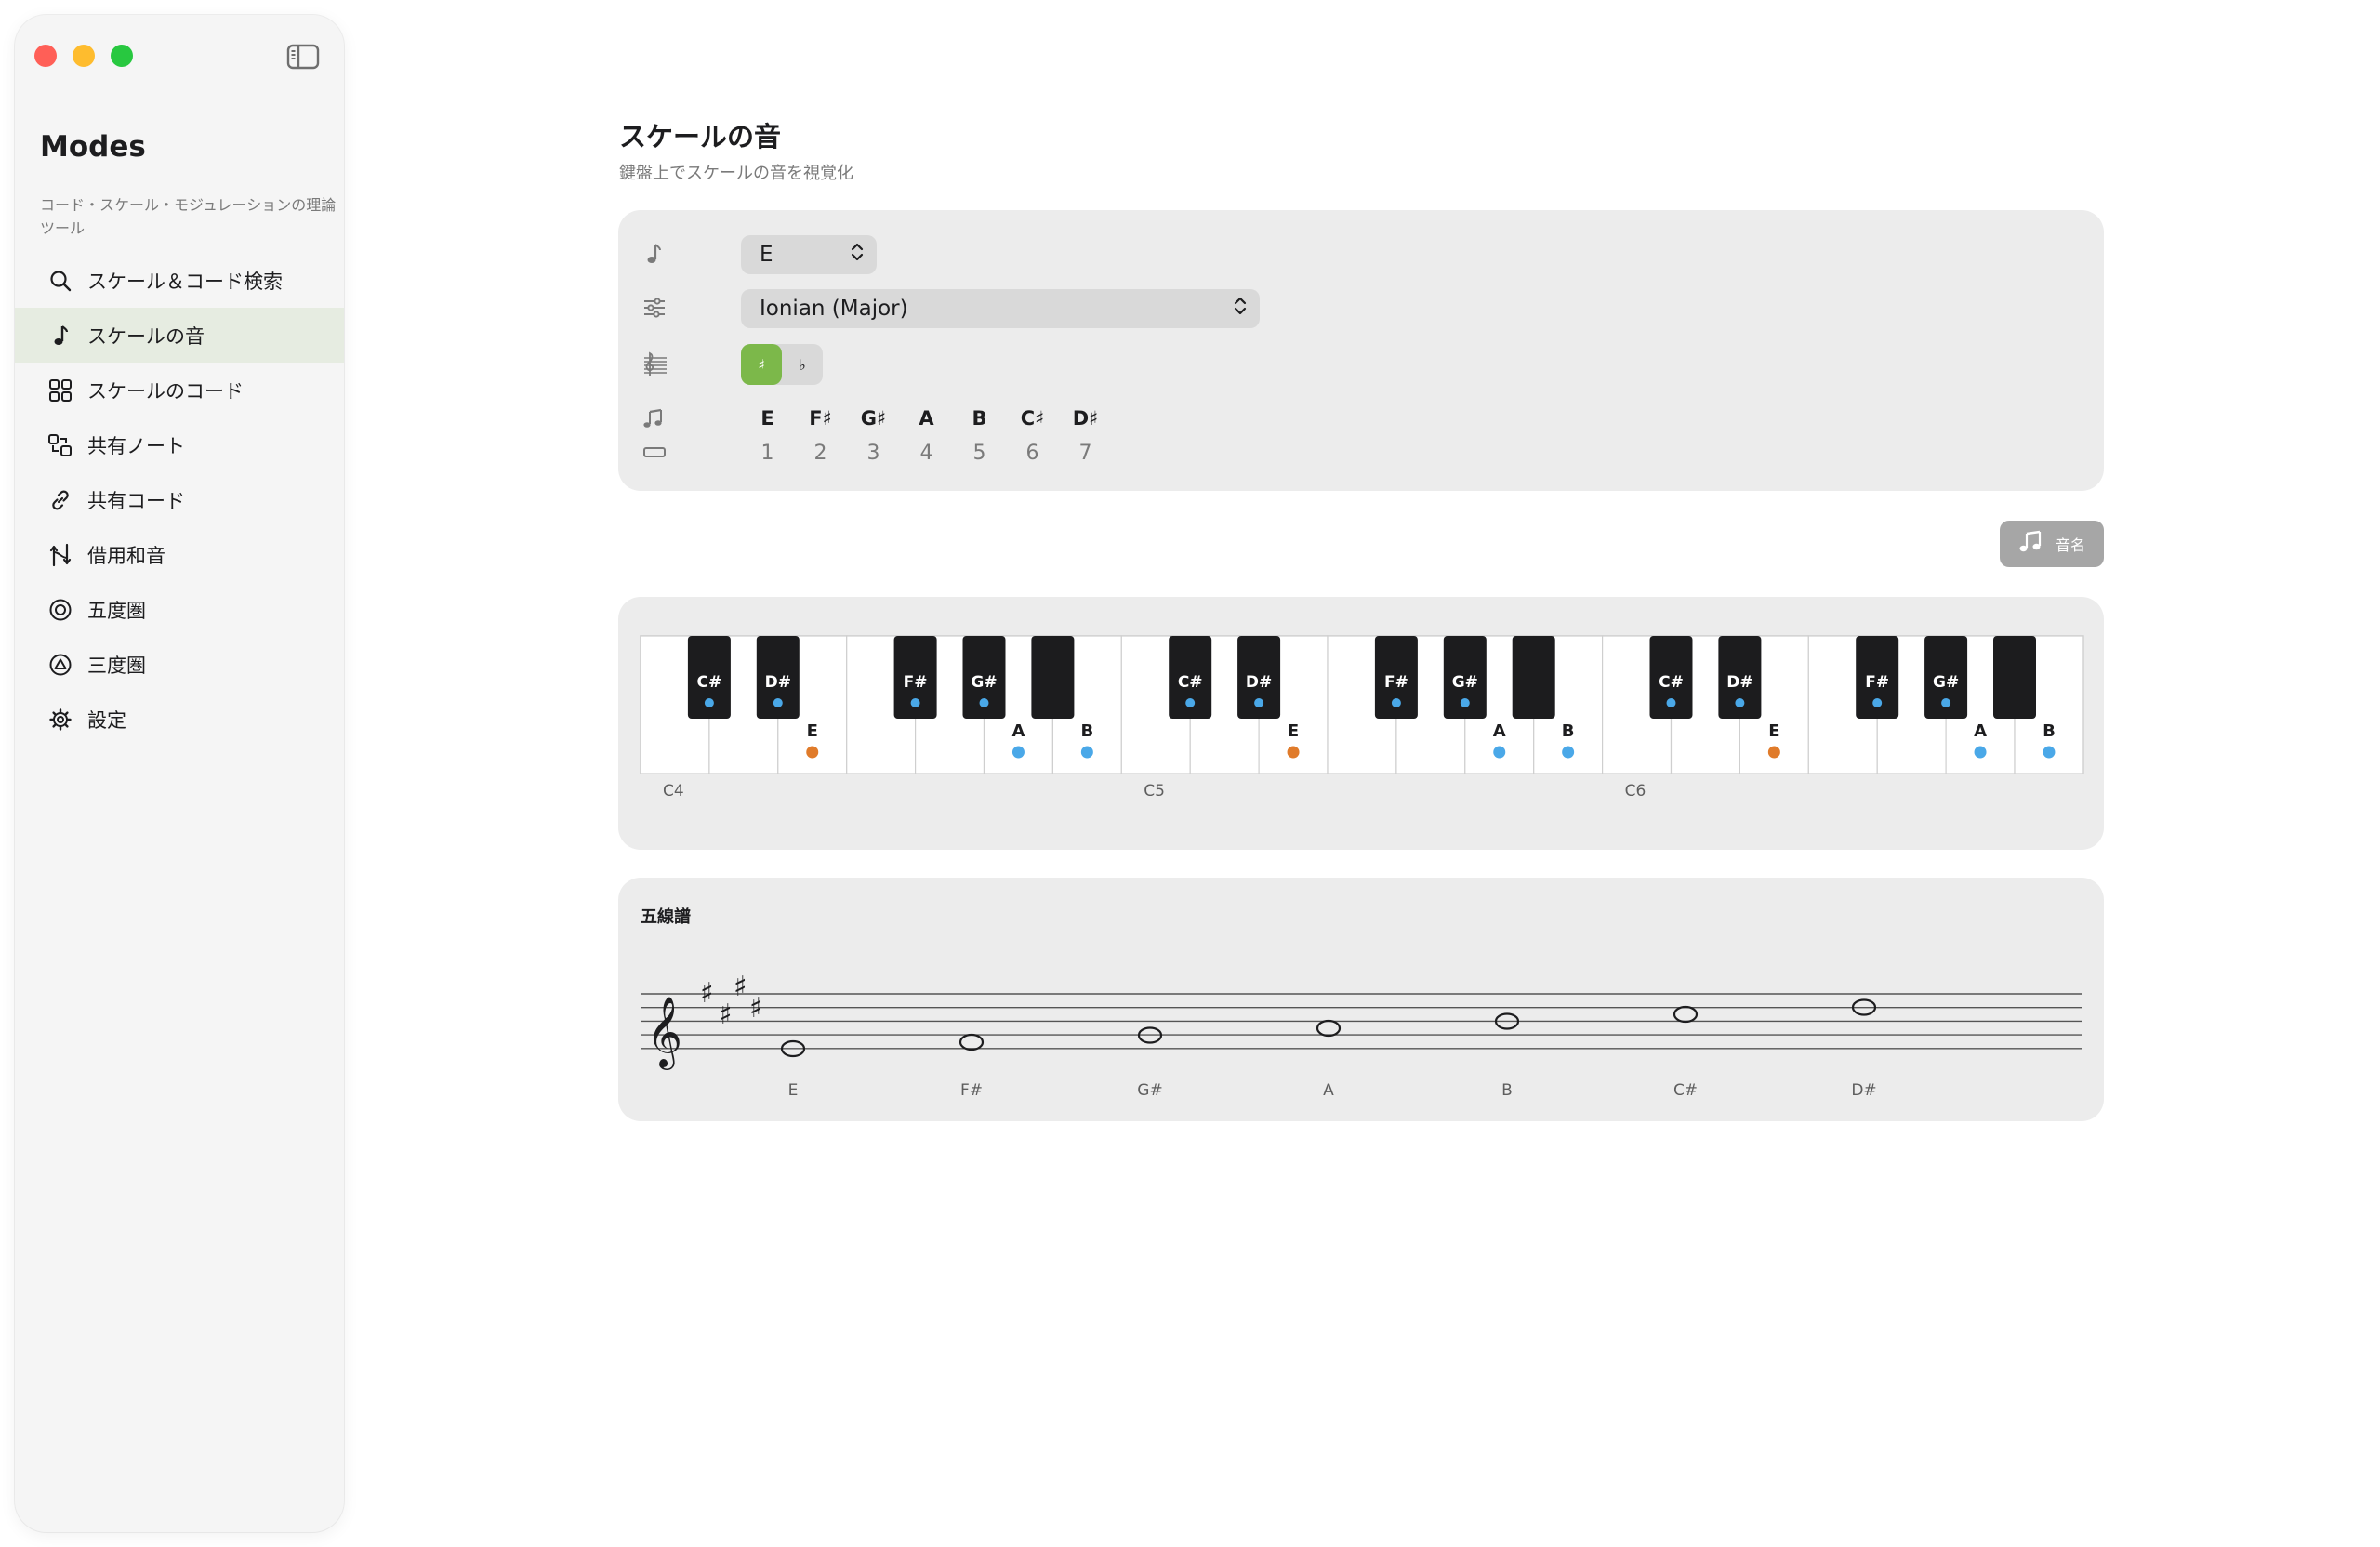 The image size is (2380, 1547). Describe the element at coordinates (1685, 1090) in the screenshot. I see `staff-note-label: C#` at that location.